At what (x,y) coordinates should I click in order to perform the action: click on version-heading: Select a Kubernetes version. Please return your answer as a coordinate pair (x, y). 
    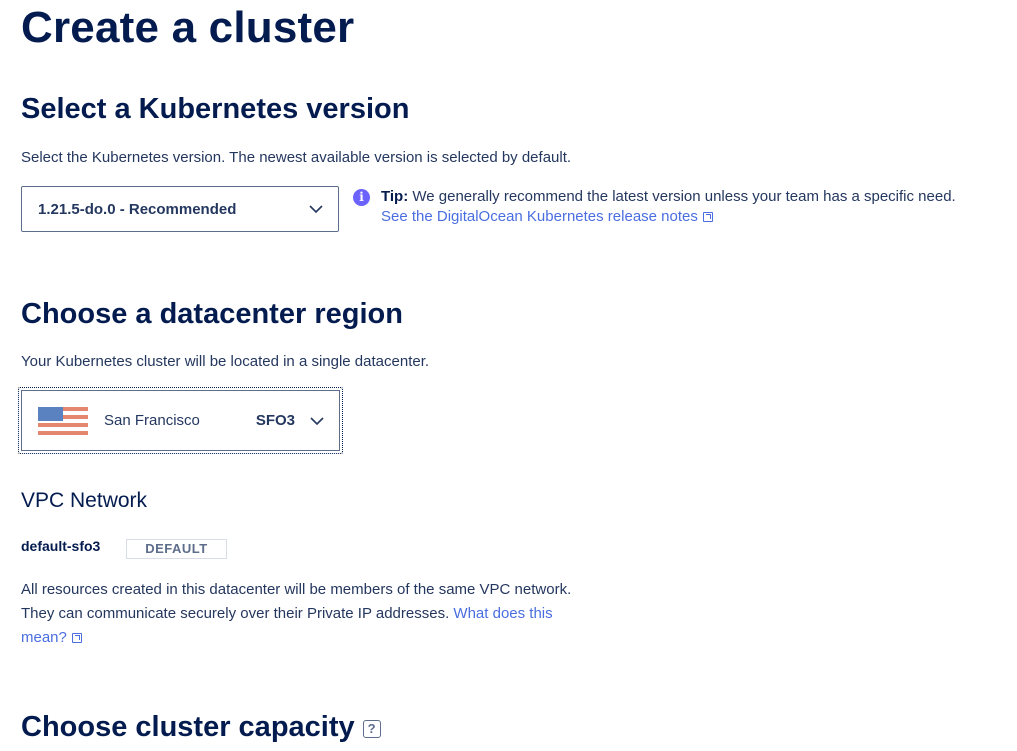
    Looking at the image, I should click on (215, 109).